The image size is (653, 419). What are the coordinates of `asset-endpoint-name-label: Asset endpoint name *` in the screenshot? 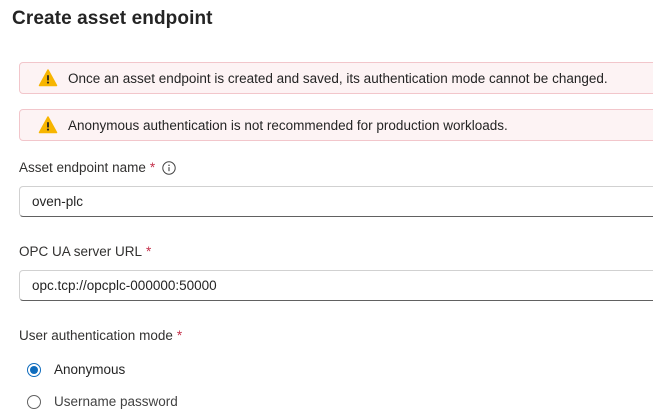 It's located at (97, 167).